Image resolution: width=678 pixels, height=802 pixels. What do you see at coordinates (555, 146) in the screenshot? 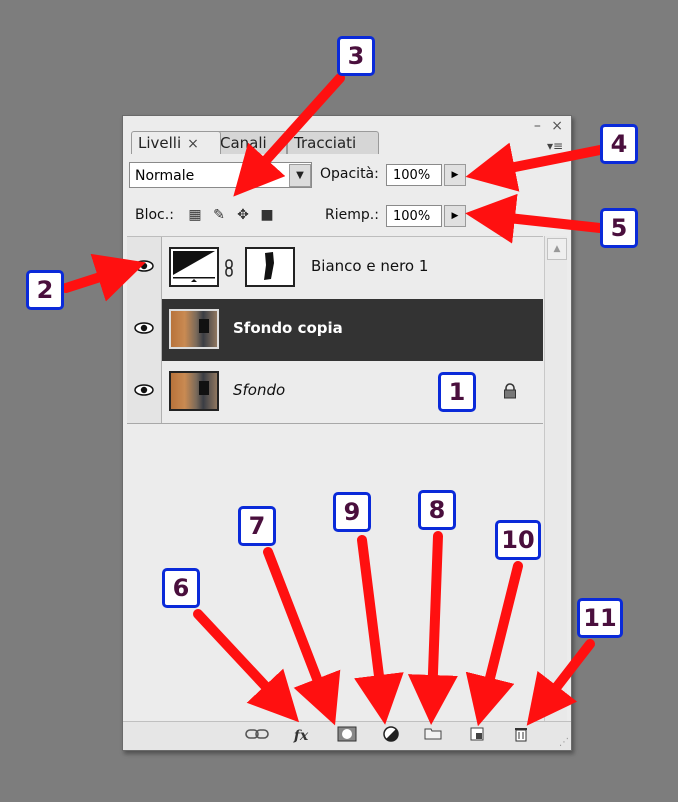
I see `panel-menu-icon: ▾≡` at bounding box center [555, 146].